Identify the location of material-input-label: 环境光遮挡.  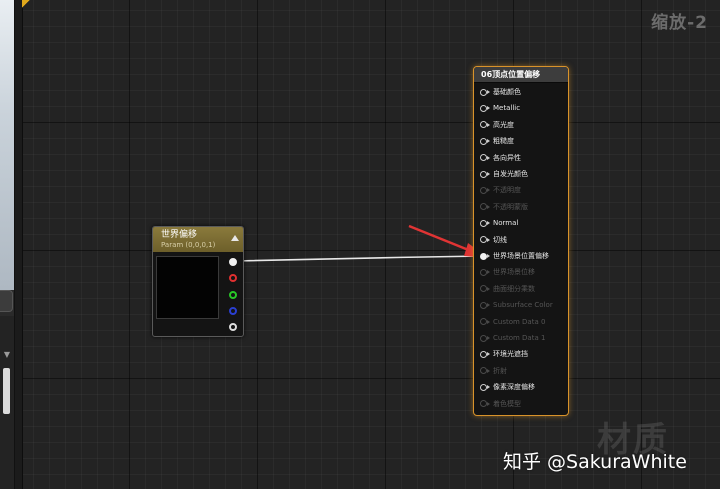
(510, 354).